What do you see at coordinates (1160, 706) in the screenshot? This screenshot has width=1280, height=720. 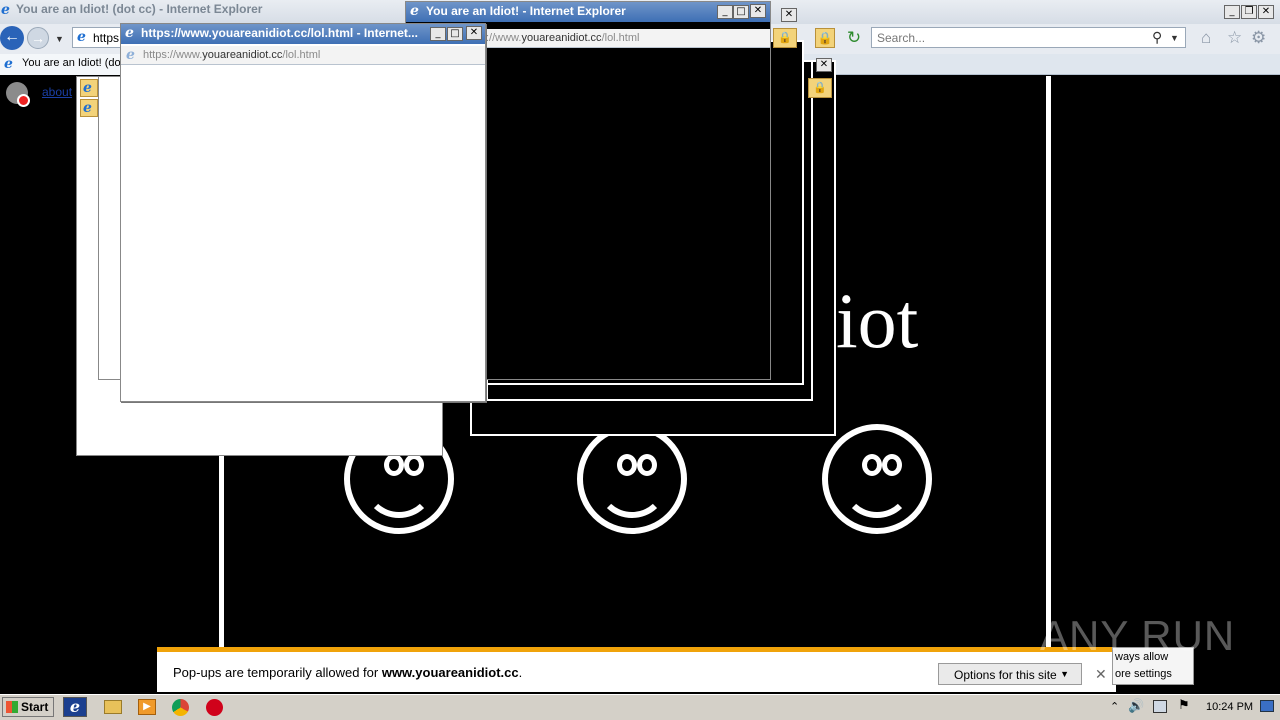 I see `network-icon` at bounding box center [1160, 706].